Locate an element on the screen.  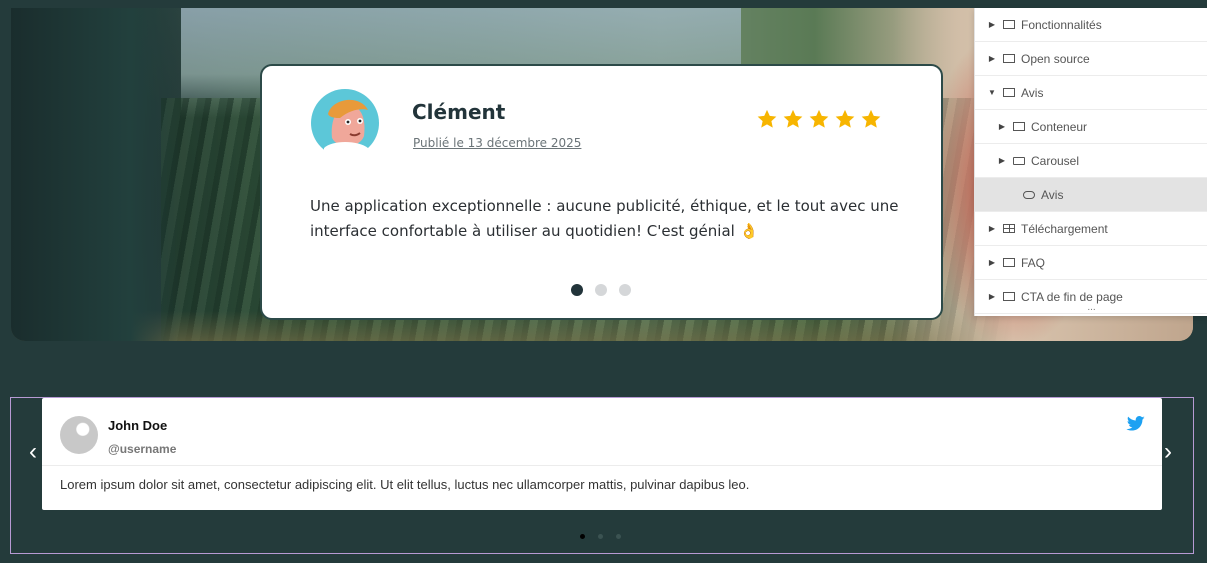
navigator-item: ▼ Avis is located at coordinates (1091, 93).